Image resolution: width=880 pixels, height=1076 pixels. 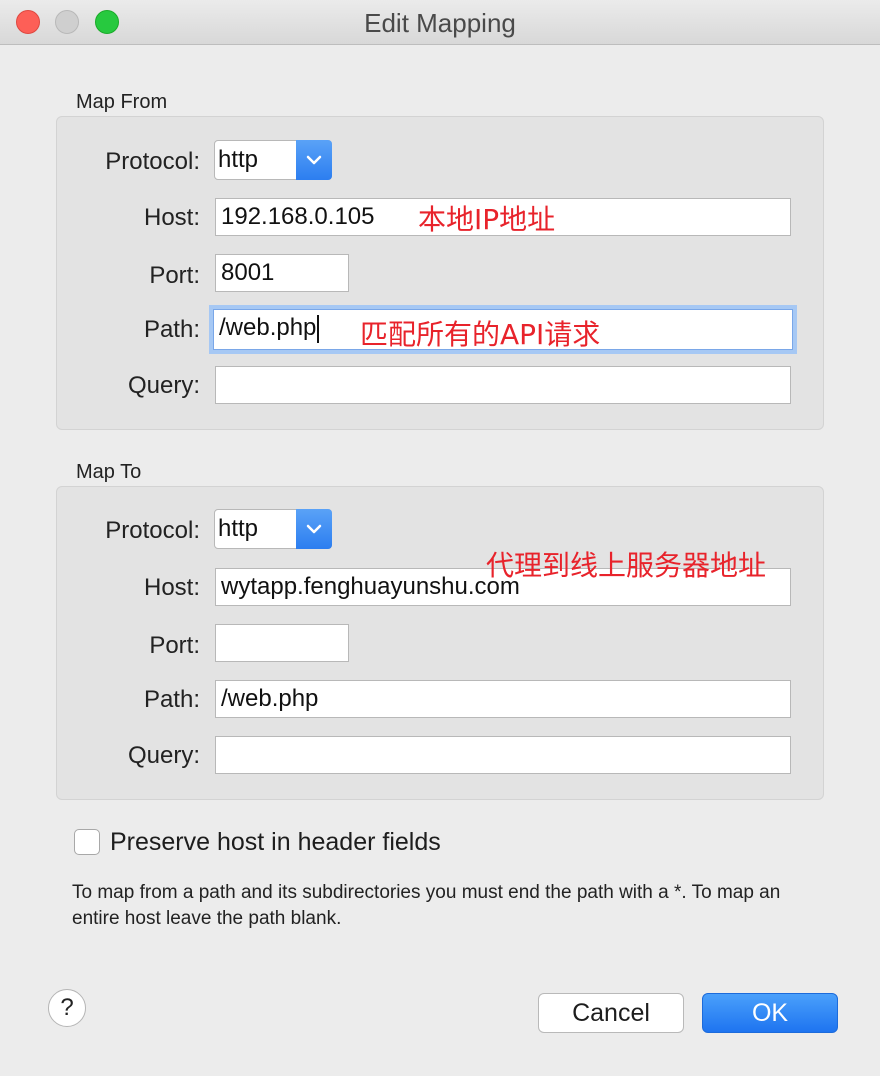 What do you see at coordinates (174, 645) in the screenshot?
I see `to-port-label: Port:` at bounding box center [174, 645].